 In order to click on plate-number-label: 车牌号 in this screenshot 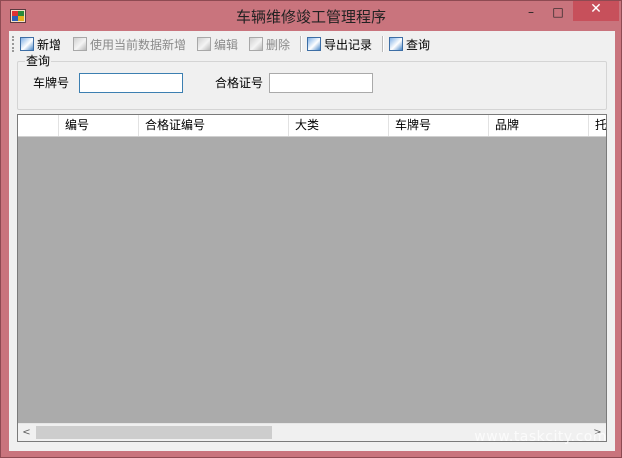, I will do `click(51, 83)`.